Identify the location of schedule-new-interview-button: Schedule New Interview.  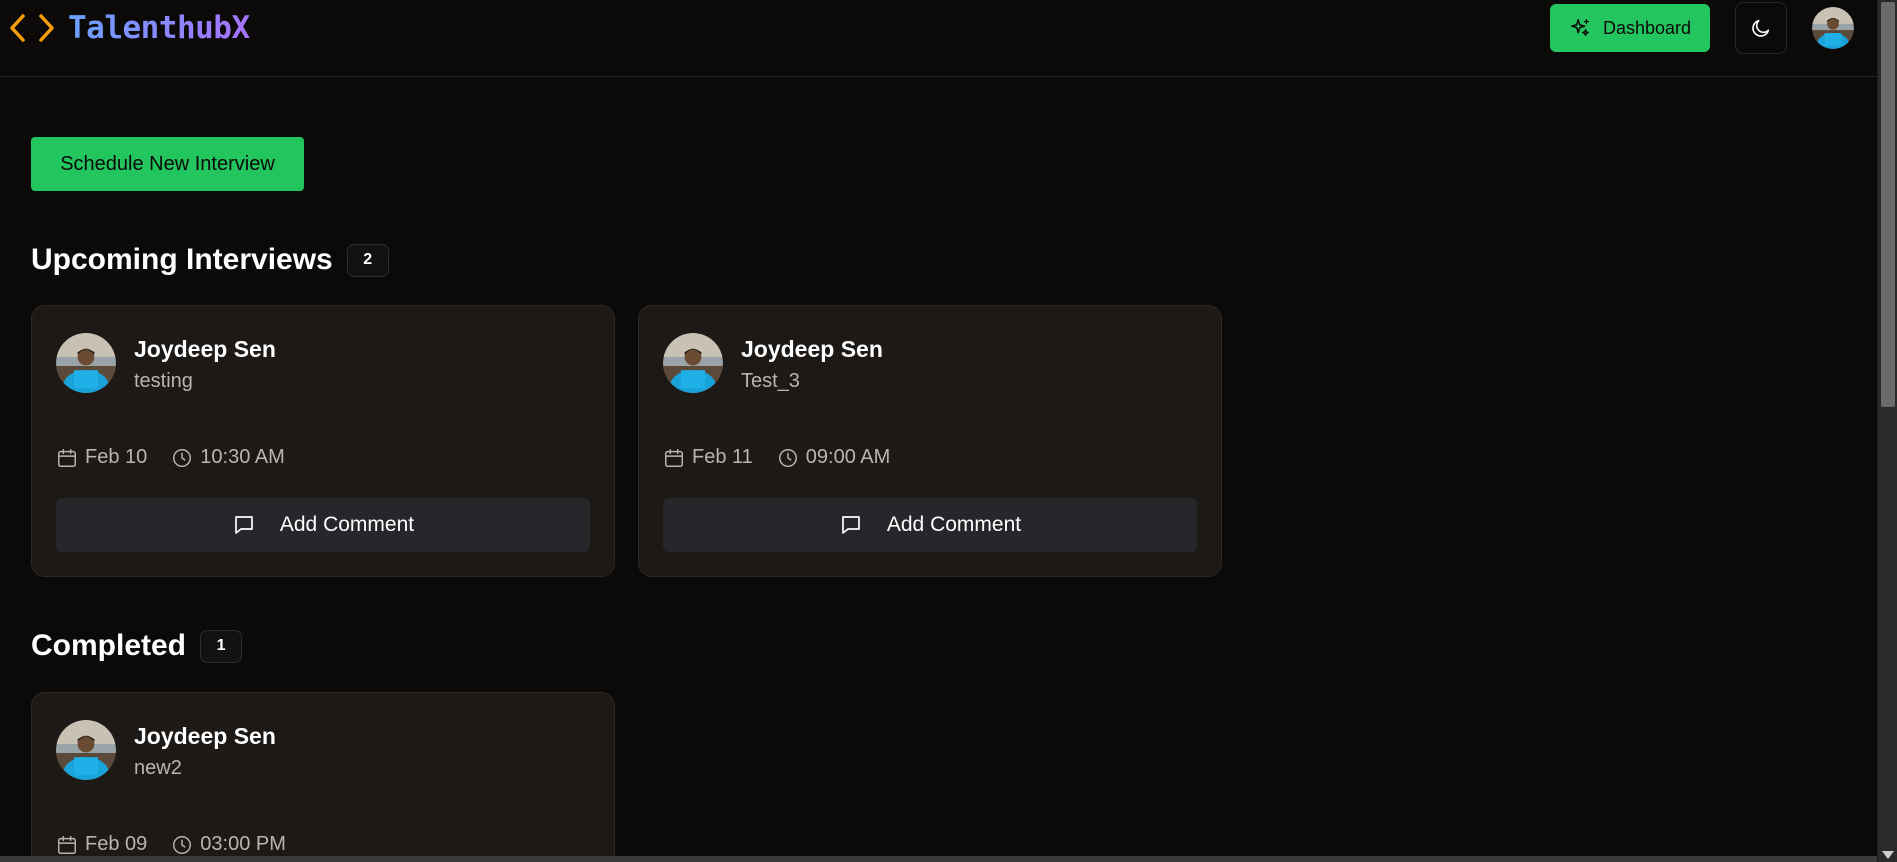
(167, 164).